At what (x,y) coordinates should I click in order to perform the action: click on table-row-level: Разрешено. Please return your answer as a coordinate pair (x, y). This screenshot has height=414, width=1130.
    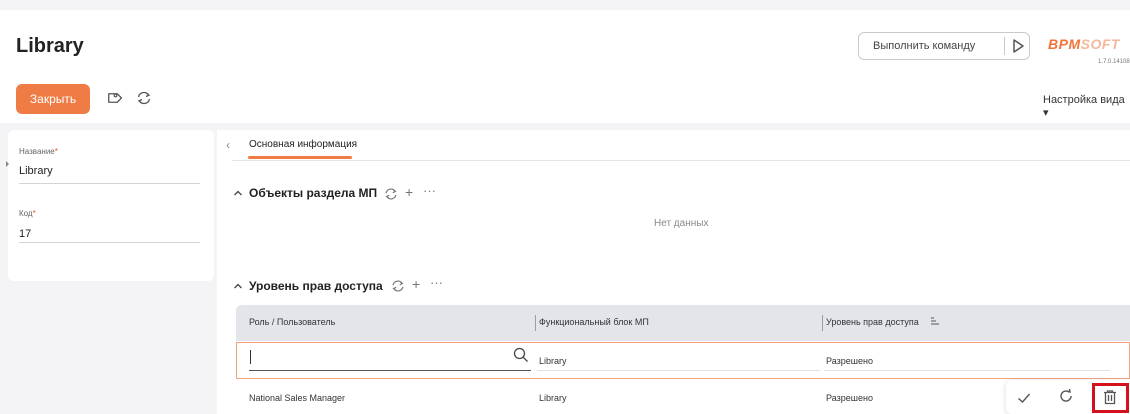
    Looking at the image, I should click on (849, 398).